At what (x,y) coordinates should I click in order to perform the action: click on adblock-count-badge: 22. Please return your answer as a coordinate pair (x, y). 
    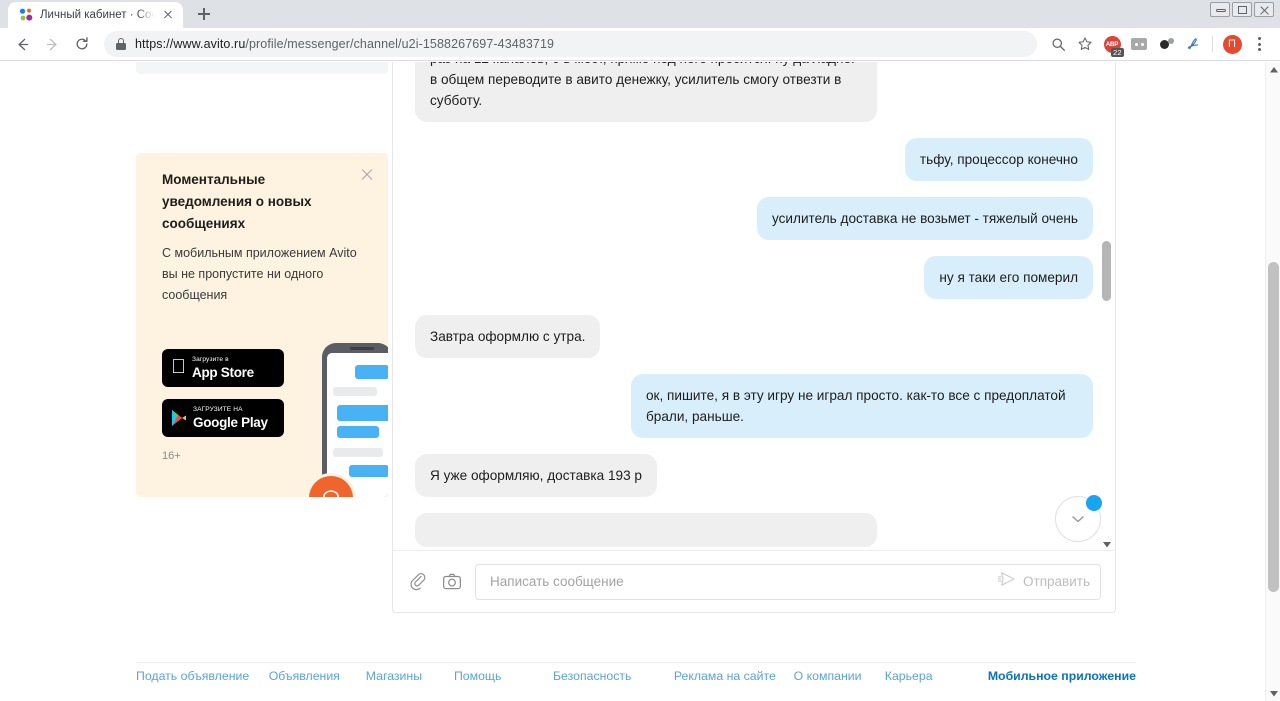
    Looking at the image, I should click on (1117, 52).